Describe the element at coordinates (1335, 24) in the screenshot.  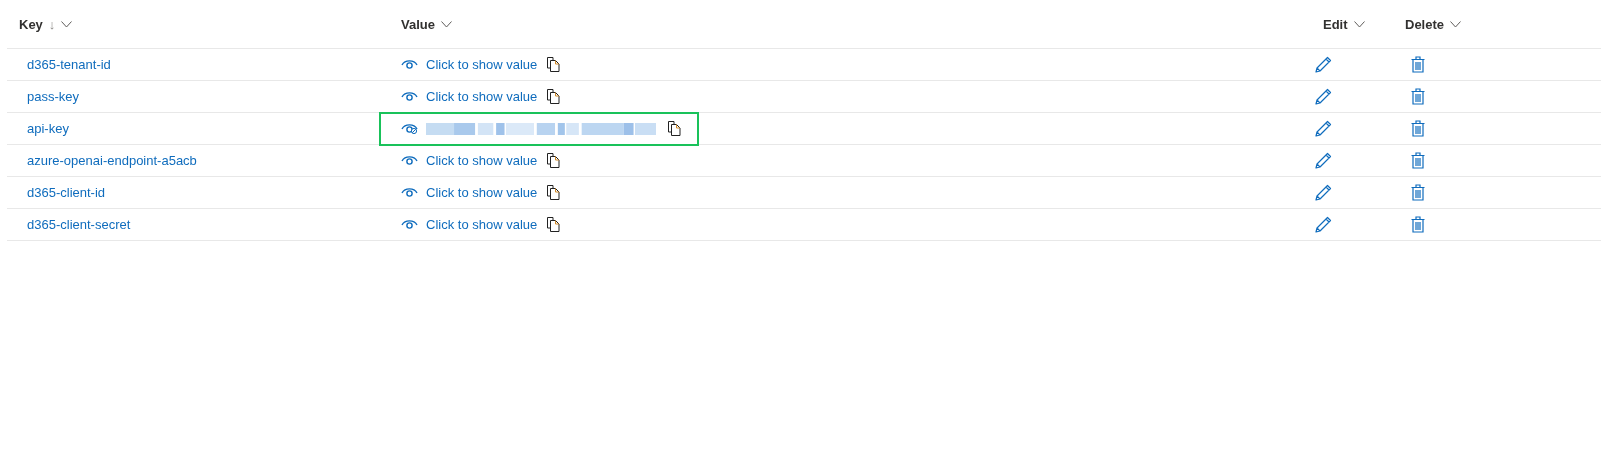
I see `column-header: Edit` at that location.